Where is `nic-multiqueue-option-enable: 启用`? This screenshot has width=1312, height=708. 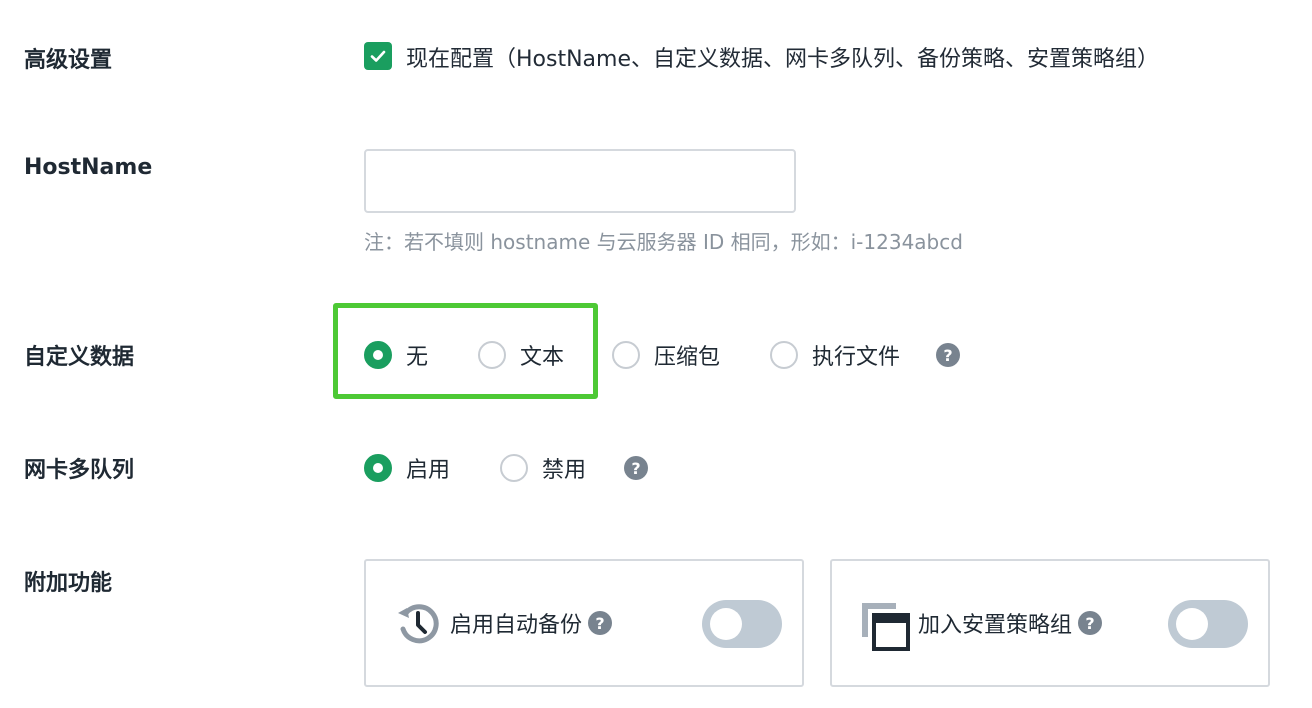 nic-multiqueue-option-enable: 启用 is located at coordinates (407, 468).